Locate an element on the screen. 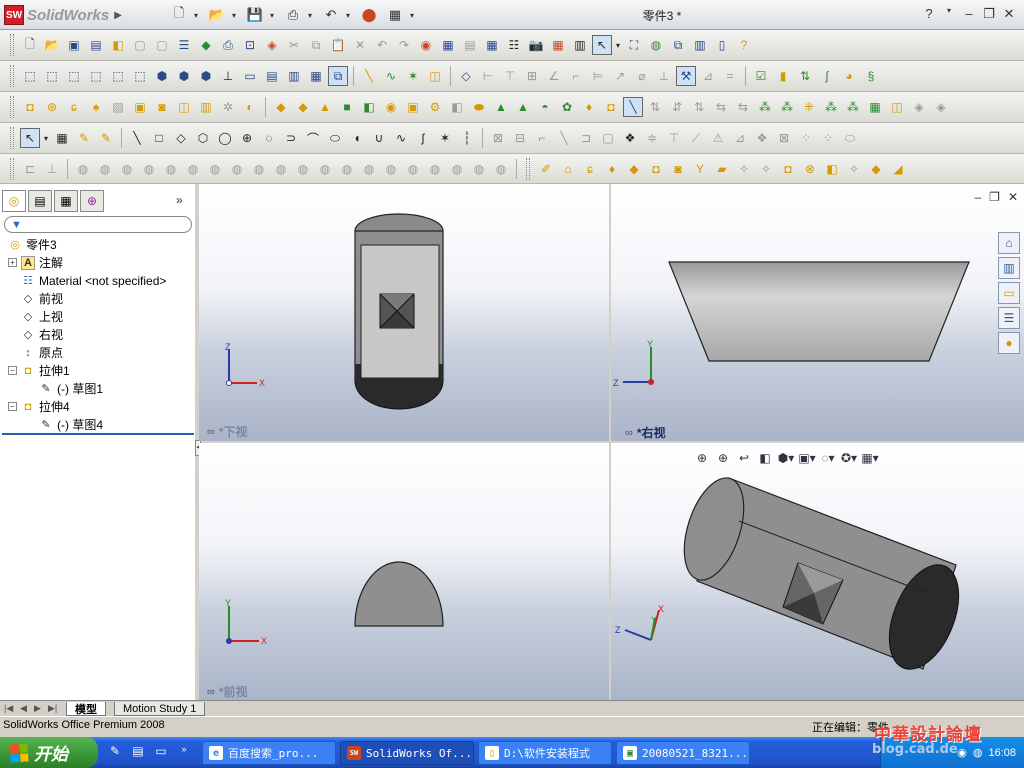  print-dropdown-icon: ▾ is located at coordinates (312, 15).